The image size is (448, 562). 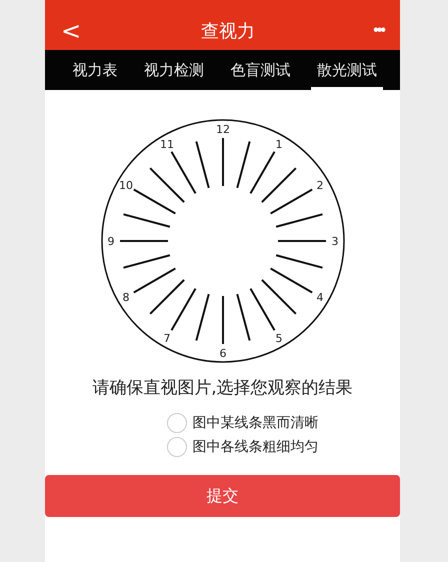 What do you see at coordinates (255, 423) in the screenshot?
I see `option-label: 图中某线条黑而清晰` at bounding box center [255, 423].